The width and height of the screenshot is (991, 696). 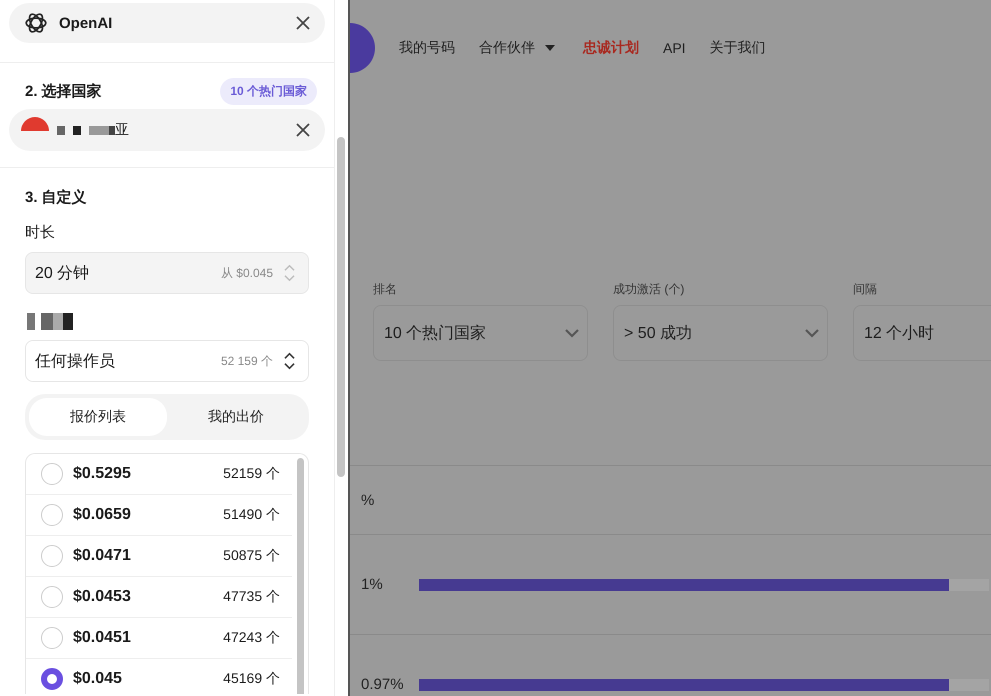 I want to click on operator-select: 任何操作员 52 159 个, so click(x=167, y=361).